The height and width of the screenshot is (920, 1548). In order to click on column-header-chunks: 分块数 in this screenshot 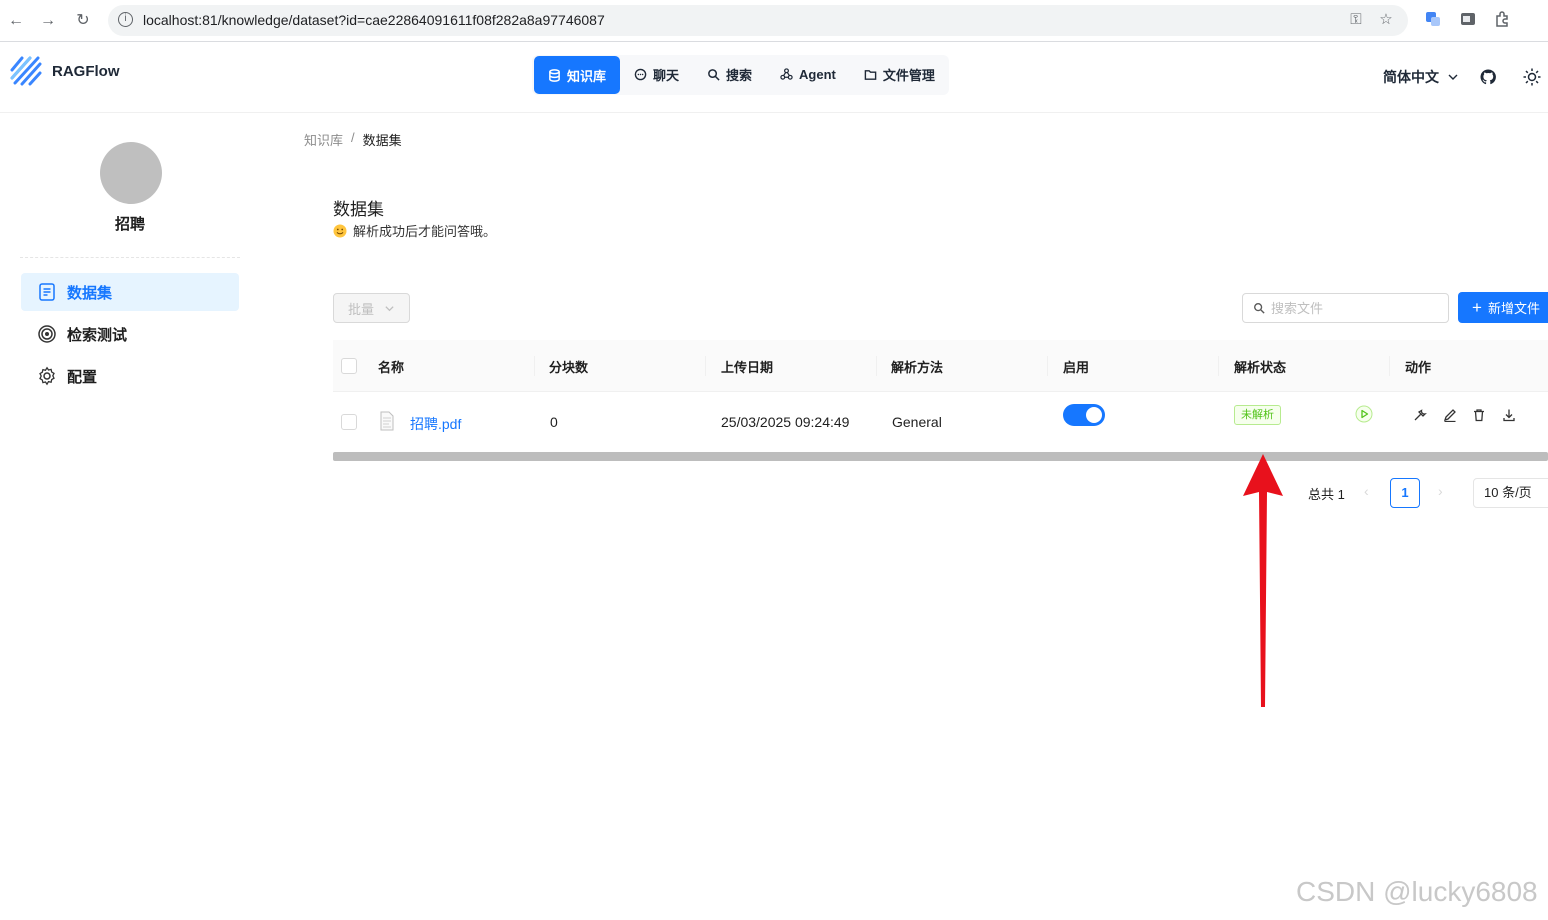, I will do `click(569, 367)`.